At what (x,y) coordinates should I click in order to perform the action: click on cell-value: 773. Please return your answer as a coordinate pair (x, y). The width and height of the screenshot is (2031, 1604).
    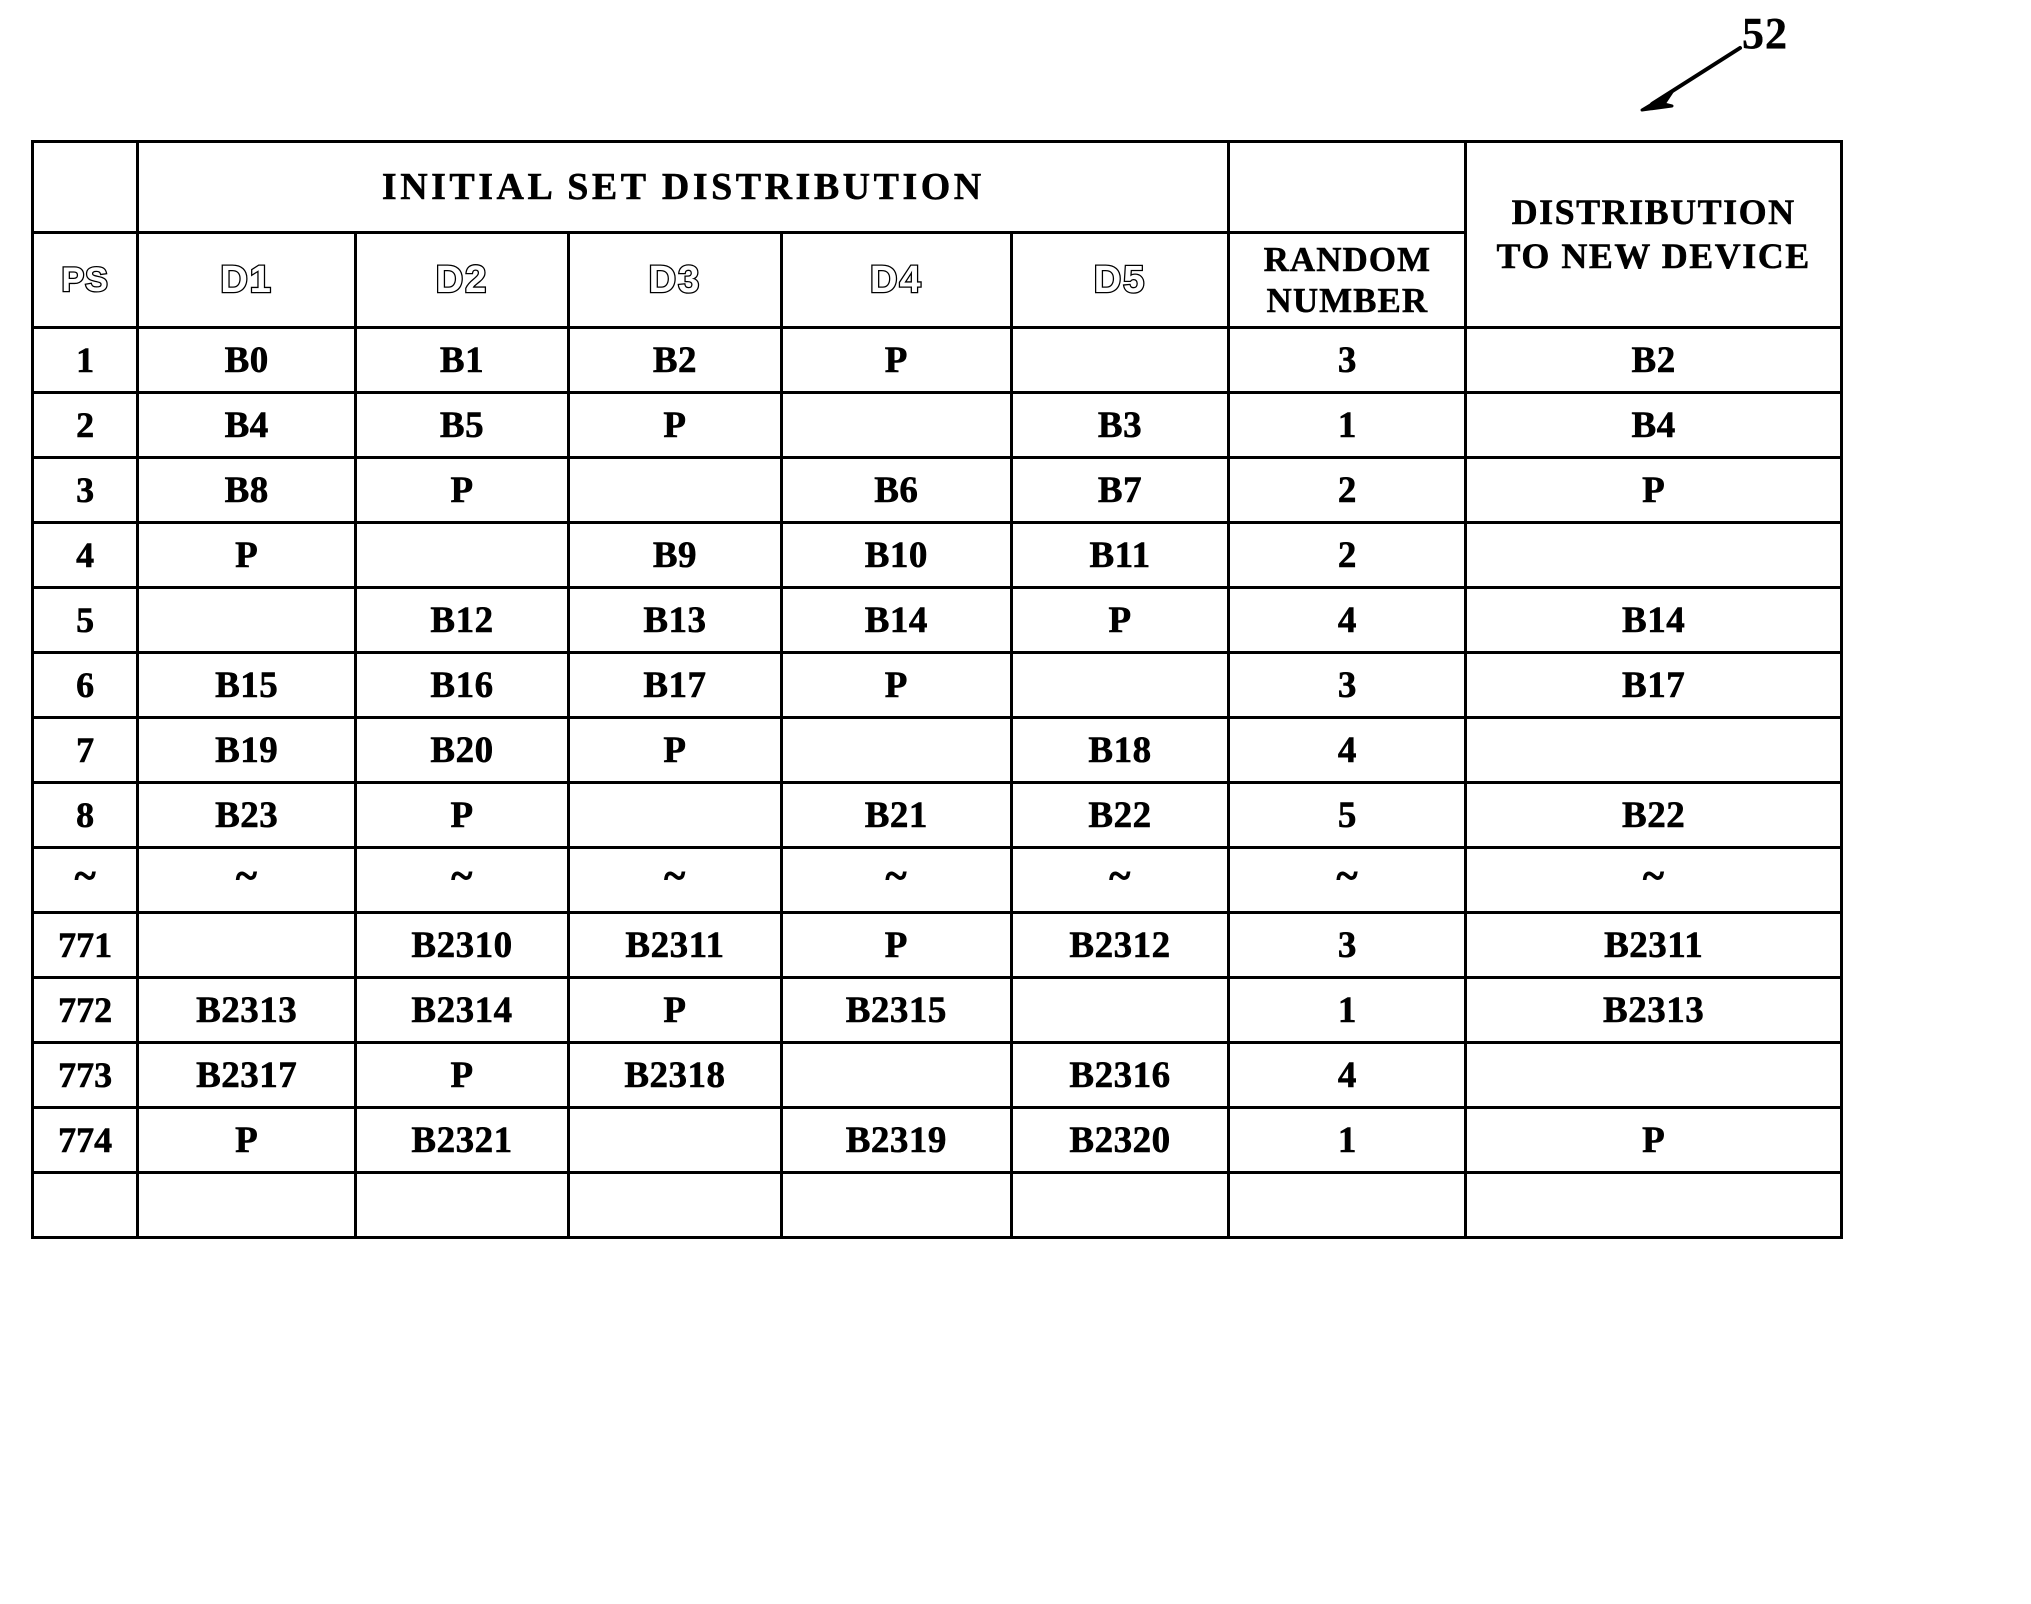
    Looking at the image, I should click on (85, 1075).